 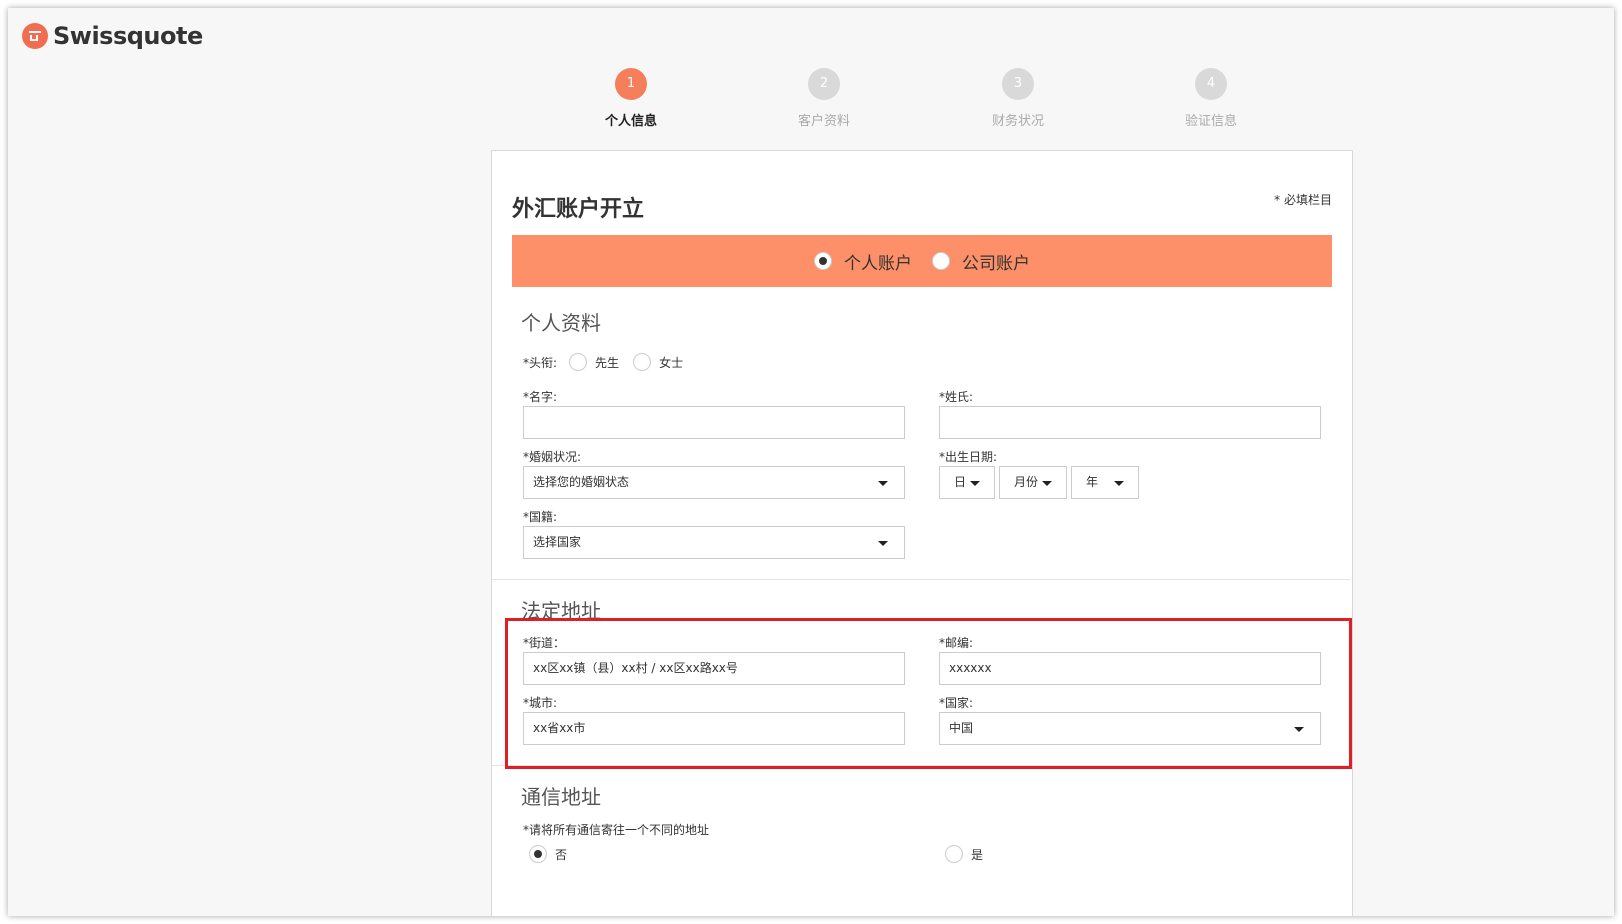 What do you see at coordinates (607, 362) in the screenshot?
I see `title-mr-label: 先生` at bounding box center [607, 362].